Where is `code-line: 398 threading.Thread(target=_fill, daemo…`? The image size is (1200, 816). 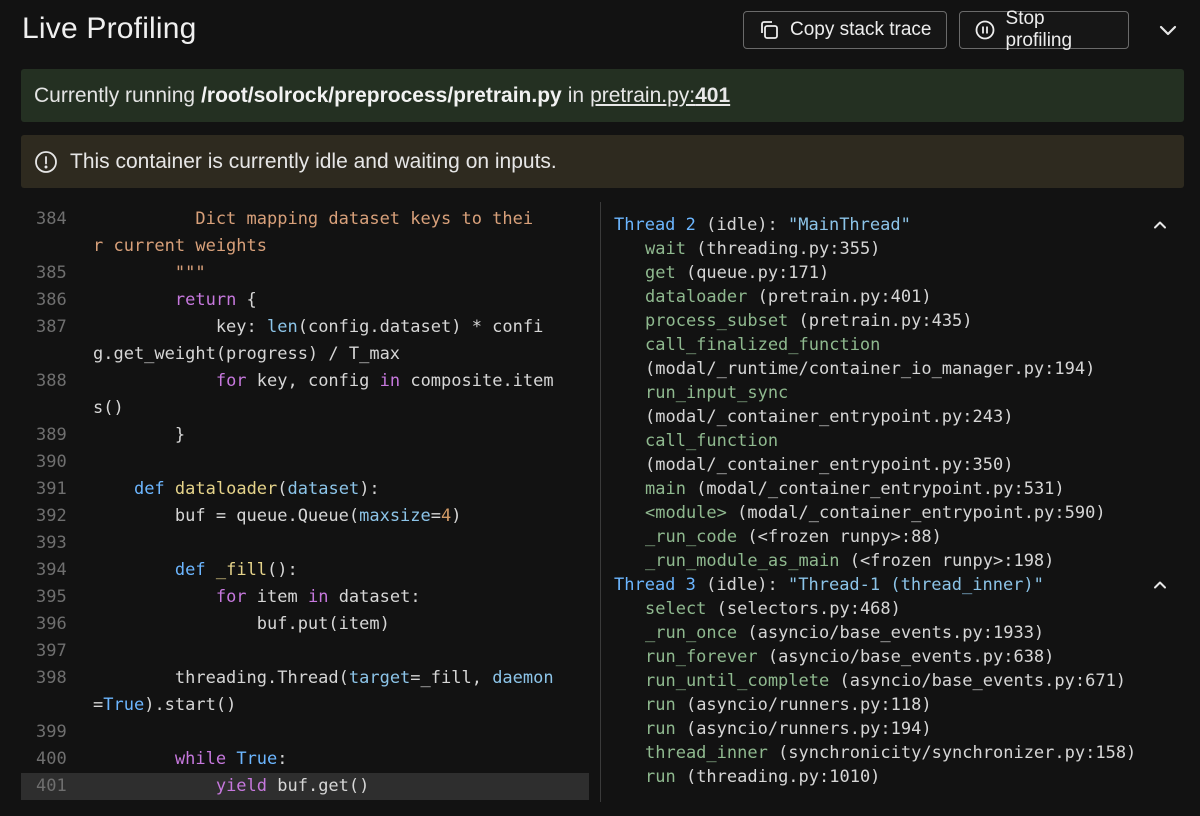
code-line: 398 threading.Thread(target=_fill, daemo… is located at coordinates (305, 678).